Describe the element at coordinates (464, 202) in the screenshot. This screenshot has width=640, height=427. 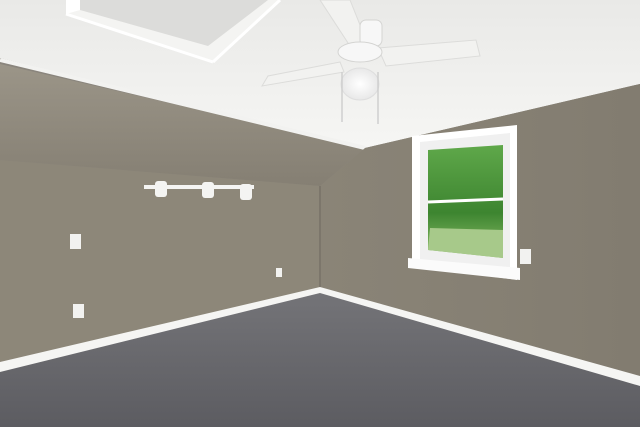
I see `window` at that location.